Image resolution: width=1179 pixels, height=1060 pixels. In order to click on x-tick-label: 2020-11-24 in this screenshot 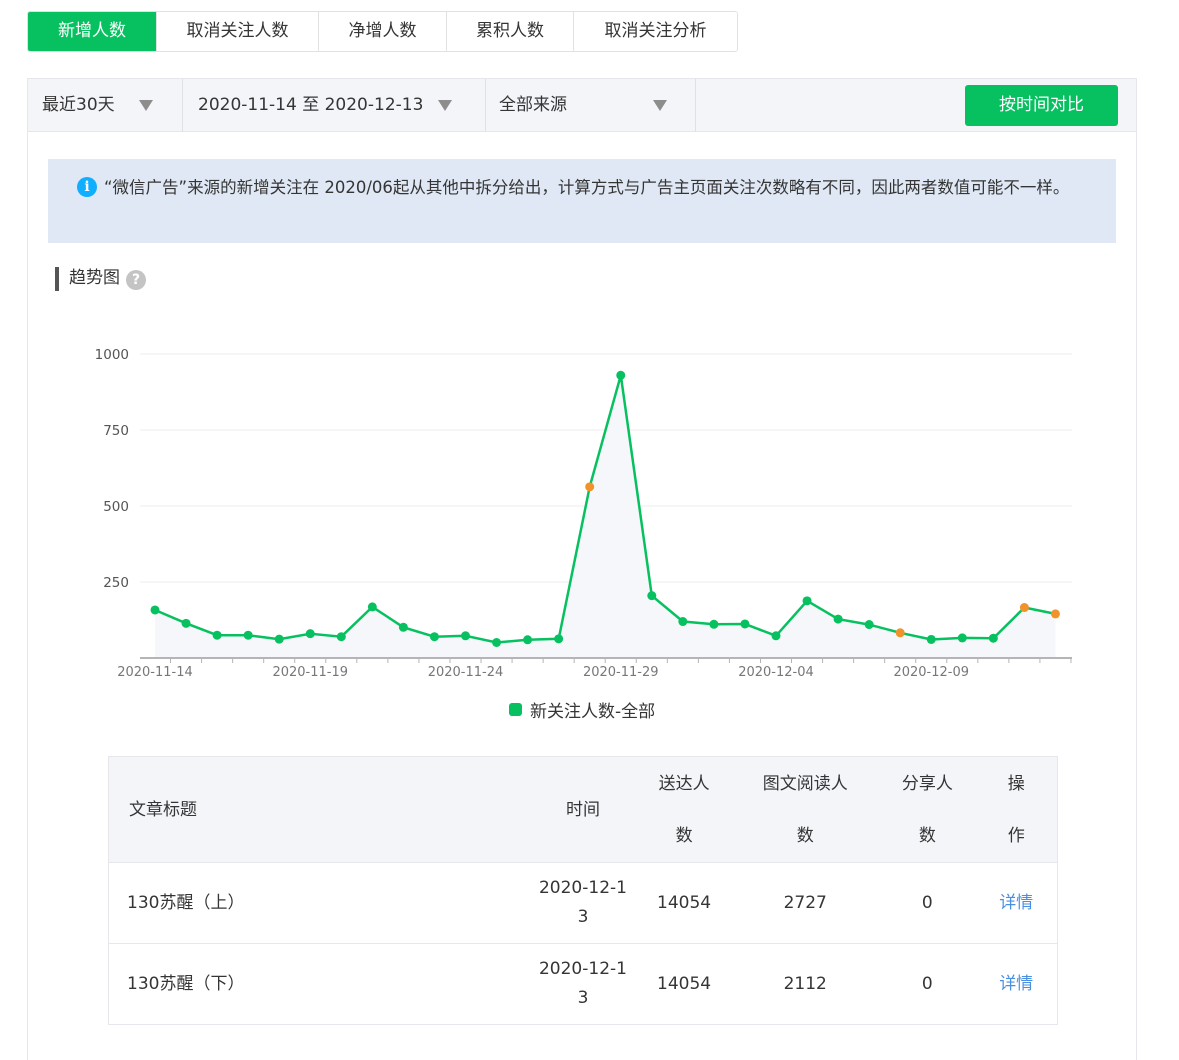, I will do `click(466, 672)`.